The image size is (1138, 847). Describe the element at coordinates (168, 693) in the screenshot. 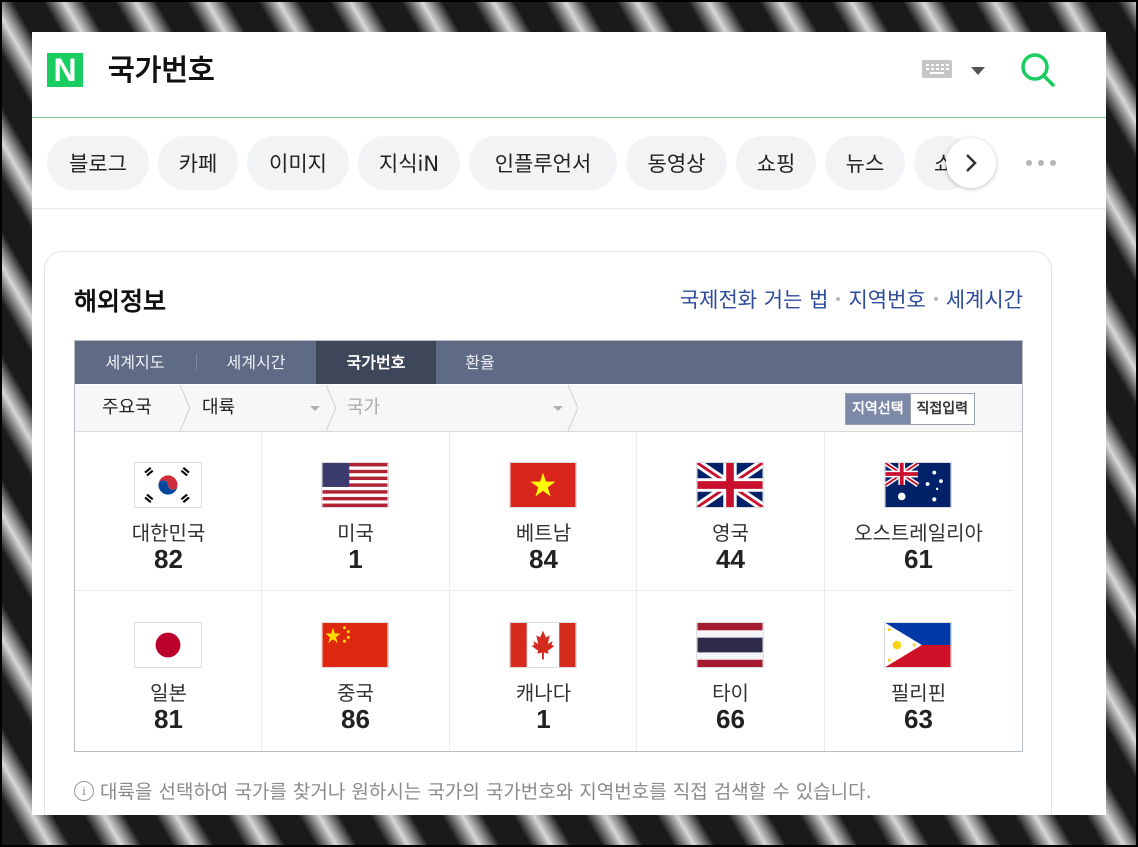

I see `country-name: 일본` at that location.